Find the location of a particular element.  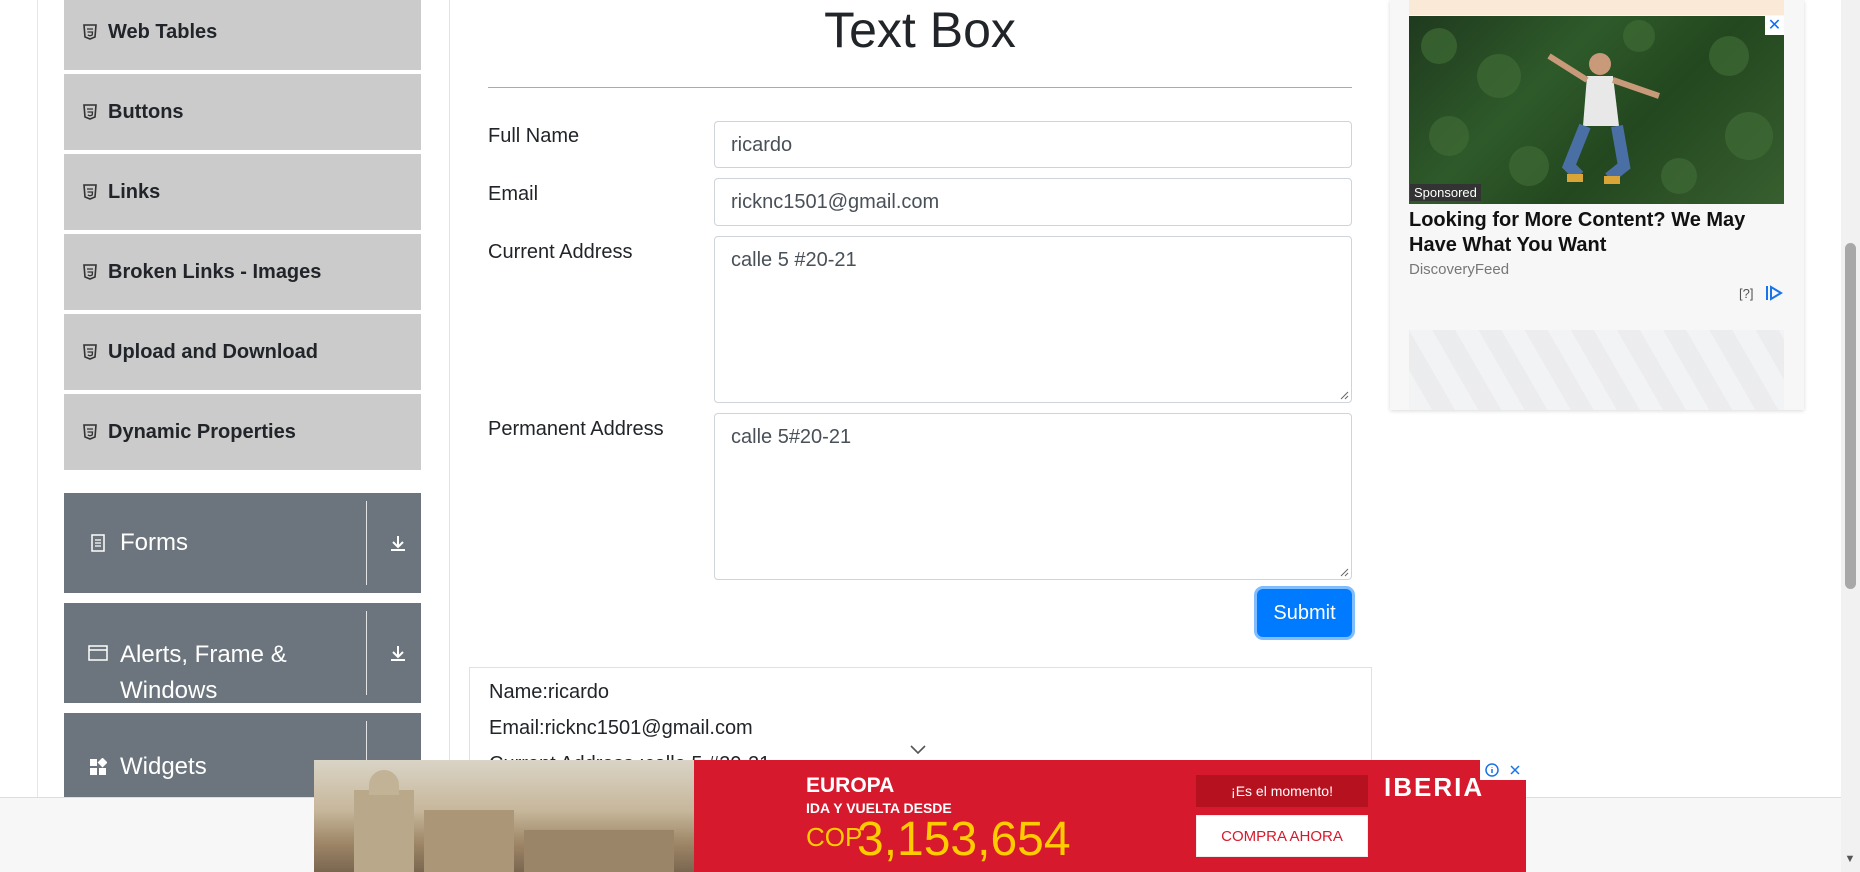

banner-currency: COP is located at coordinates (834, 837).